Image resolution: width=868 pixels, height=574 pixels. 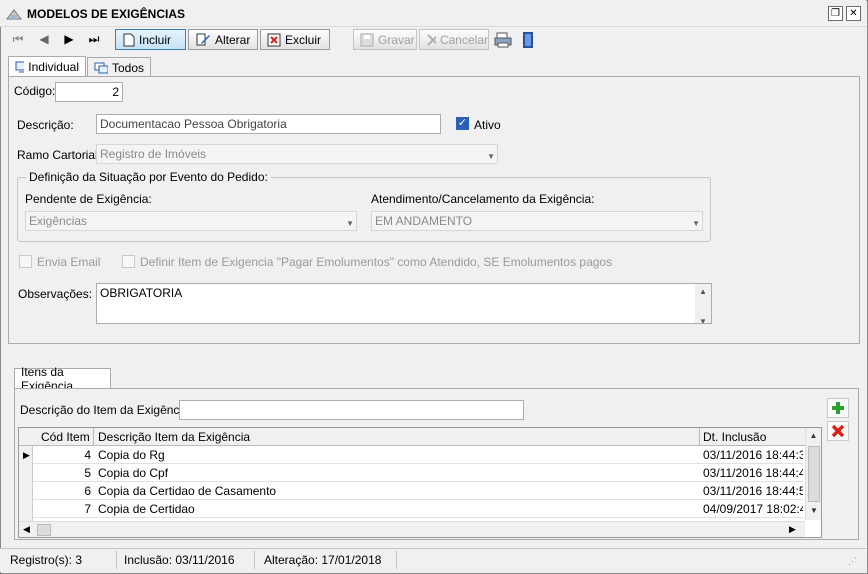 What do you see at coordinates (20, 66) in the screenshot?
I see `monitor-icon` at bounding box center [20, 66].